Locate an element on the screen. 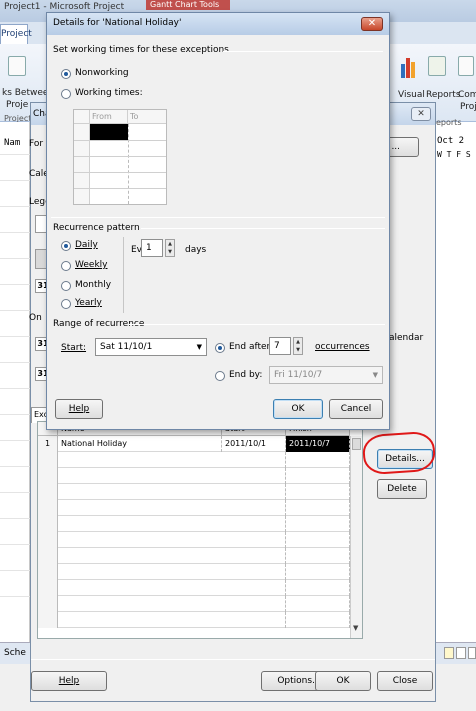  highlight-circle is located at coordinates (399, 453).